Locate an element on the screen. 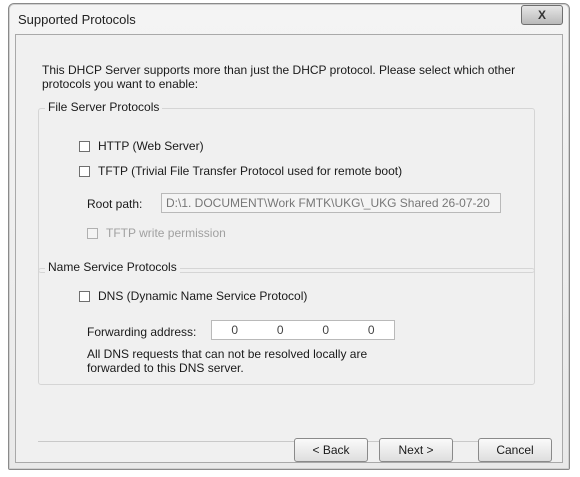  tftp-checkbox is located at coordinates (84, 171).